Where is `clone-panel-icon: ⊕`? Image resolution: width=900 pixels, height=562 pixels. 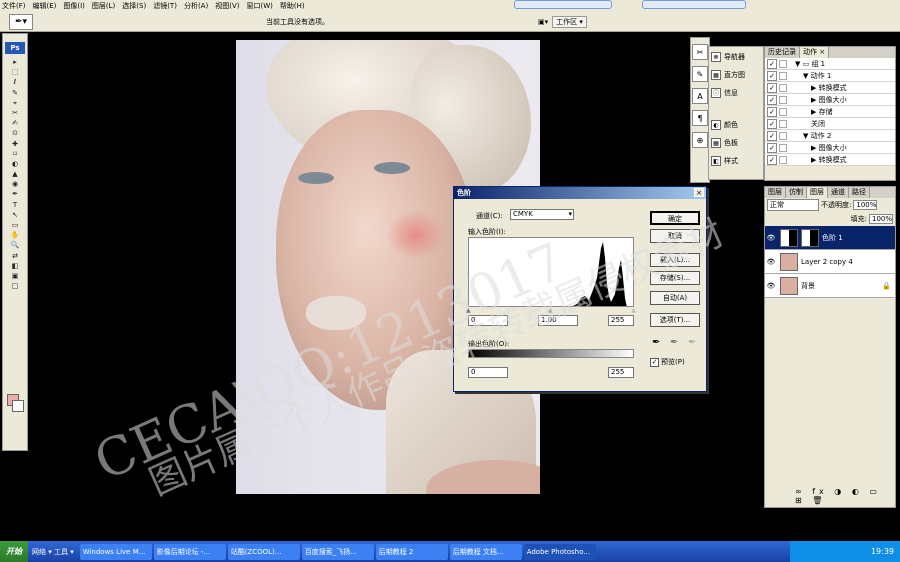
clone-panel-icon: ⊕ is located at coordinates (700, 140).